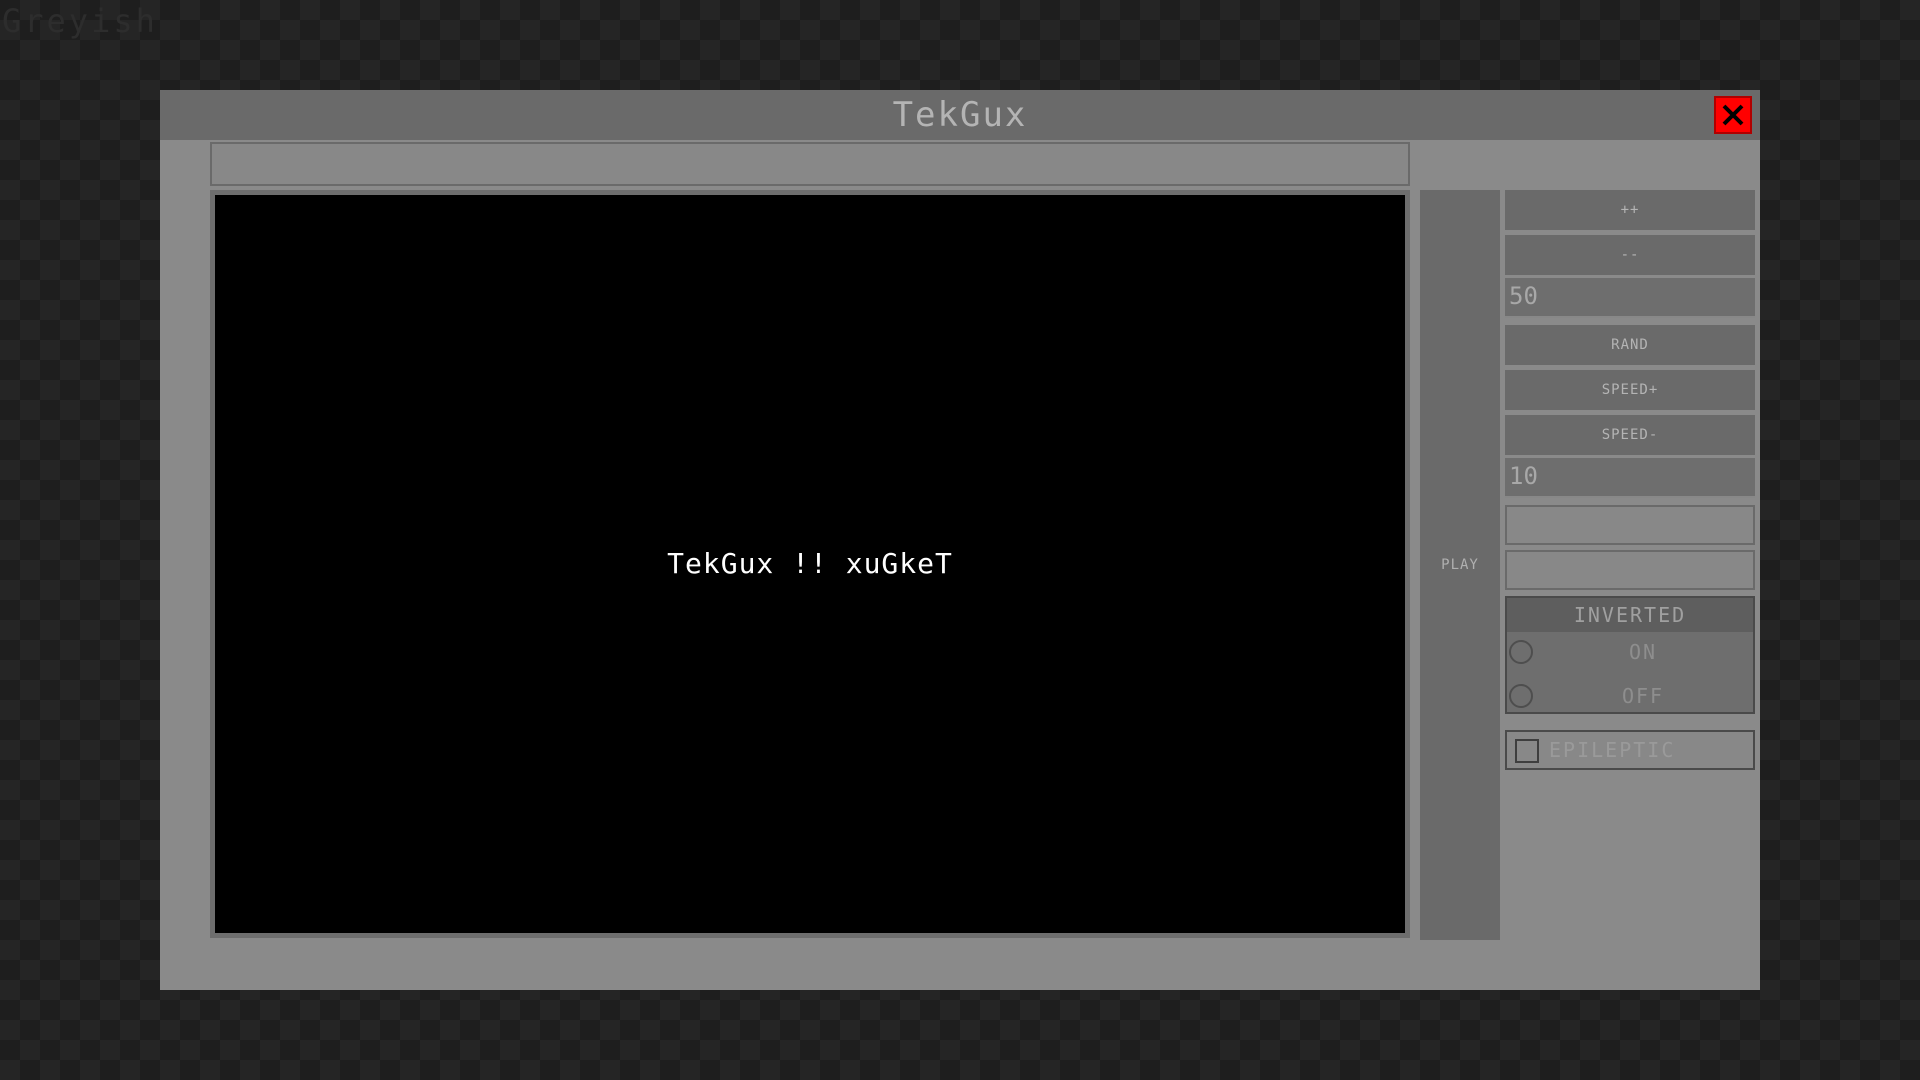 The width and height of the screenshot is (1920, 1080). I want to click on window-titlebar: TekGux, so click(960, 115).